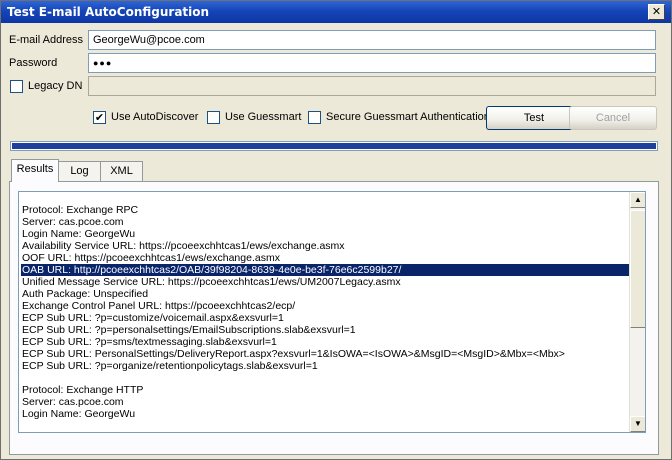  I want to click on result-line, so click(325, 378).